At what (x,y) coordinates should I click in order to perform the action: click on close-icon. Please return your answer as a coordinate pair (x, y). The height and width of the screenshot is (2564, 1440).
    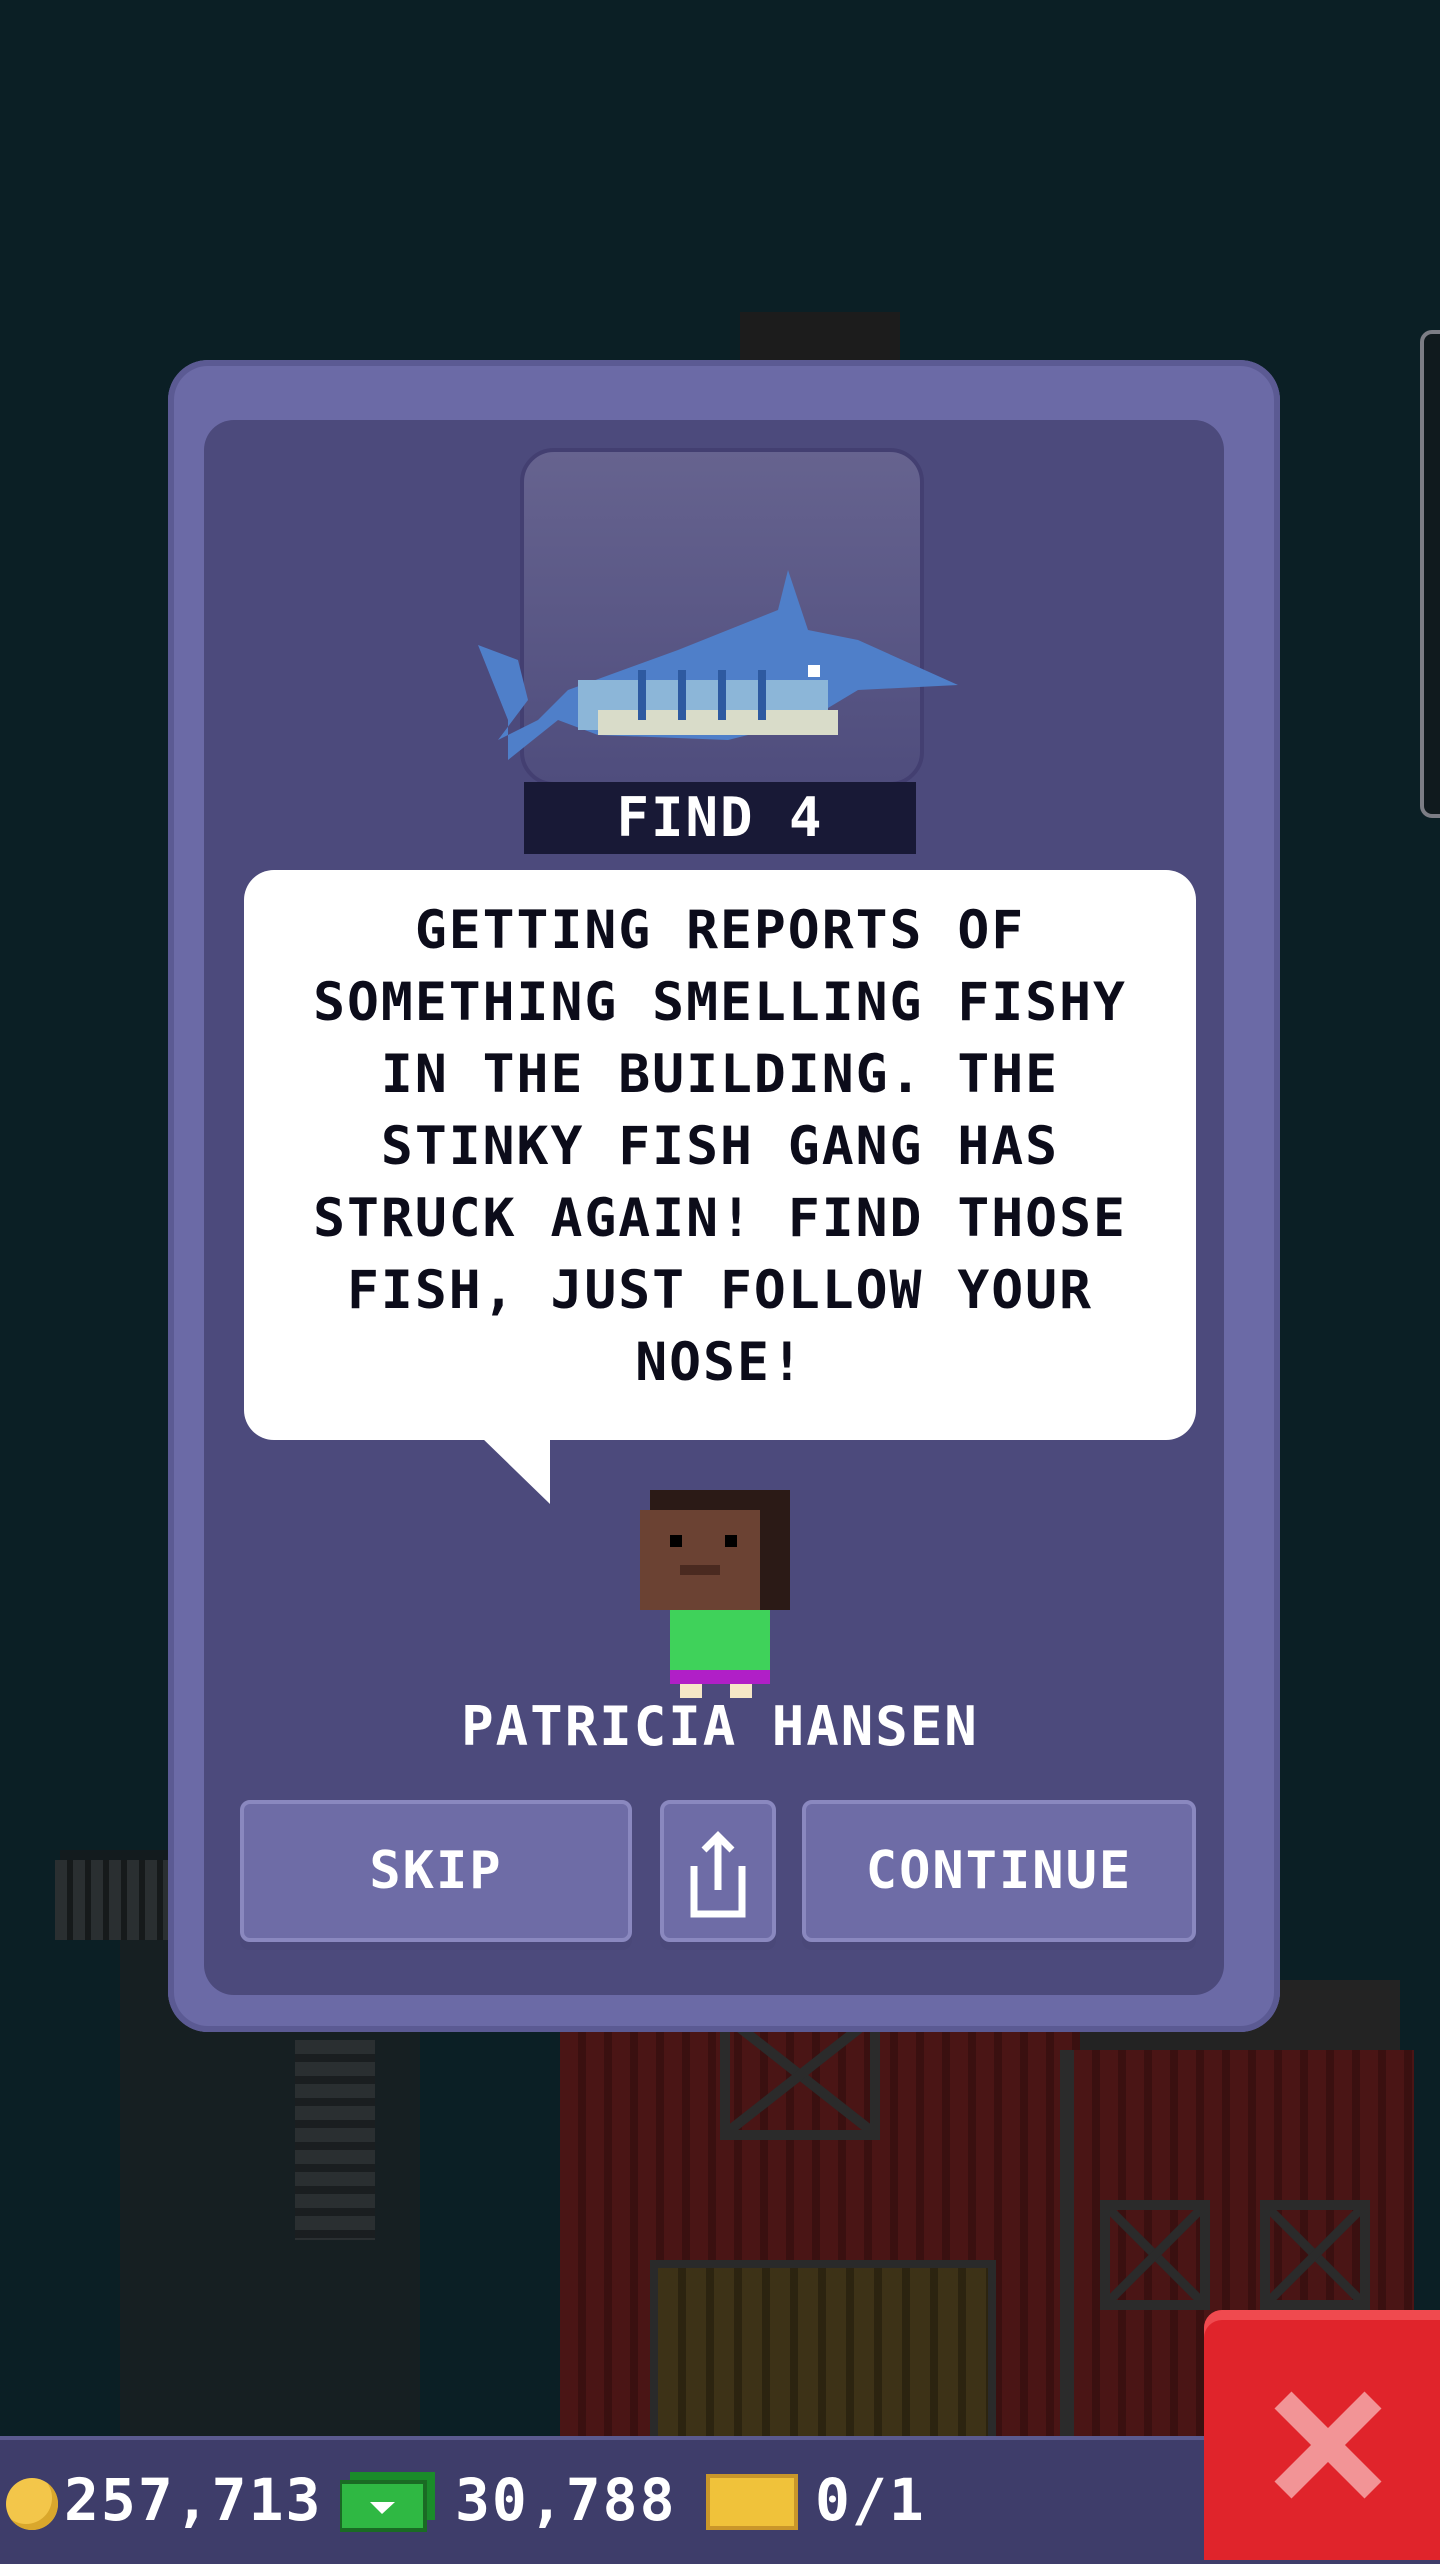
    Looking at the image, I should click on (1328, 2445).